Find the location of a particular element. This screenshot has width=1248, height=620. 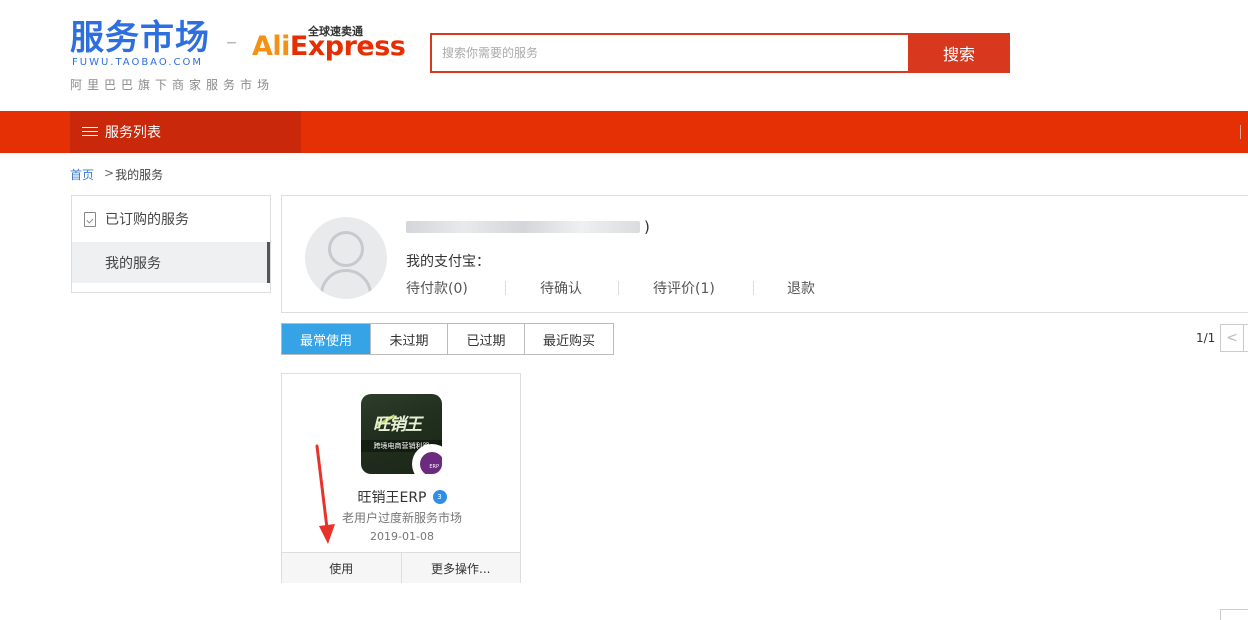

search-input is located at coordinates (670, 53).